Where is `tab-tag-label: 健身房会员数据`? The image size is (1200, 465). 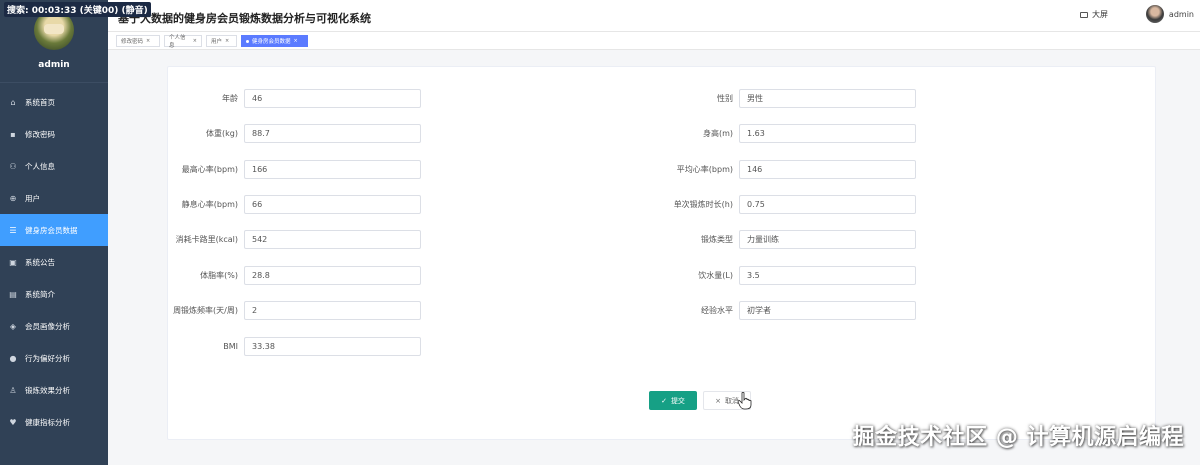
tab-tag-label: 健身房会员数据 is located at coordinates (271, 42).